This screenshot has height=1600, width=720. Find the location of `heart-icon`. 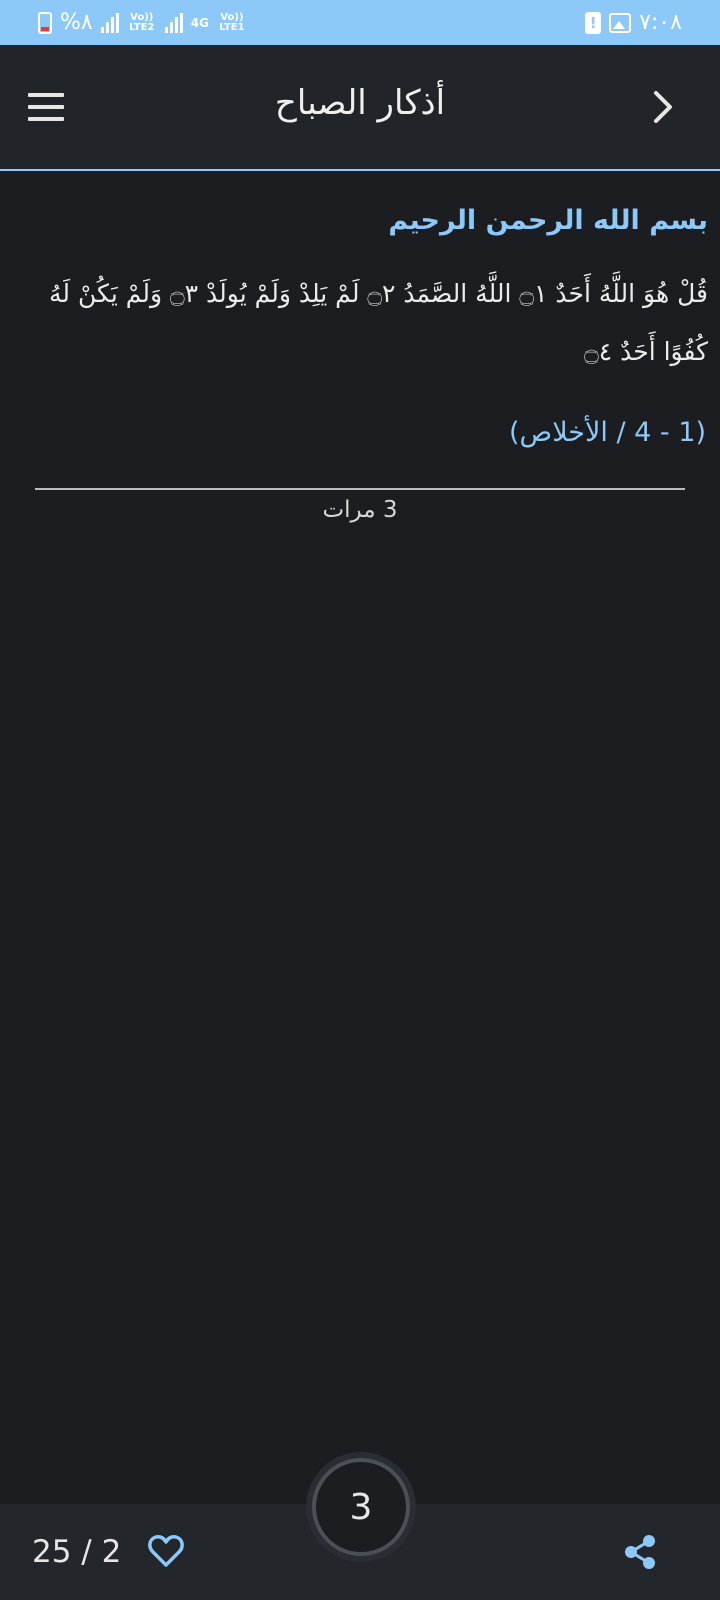

heart-icon is located at coordinates (166, 1551).